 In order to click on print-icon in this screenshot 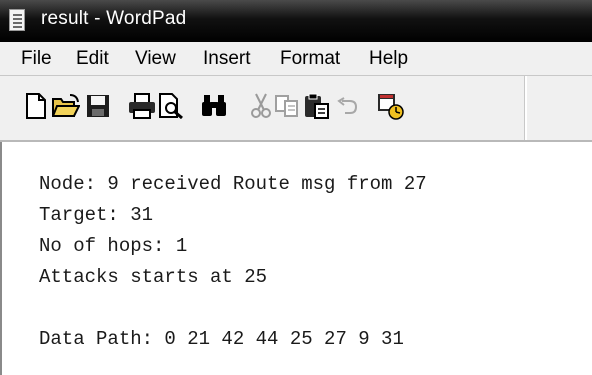, I will do `click(142, 106)`.